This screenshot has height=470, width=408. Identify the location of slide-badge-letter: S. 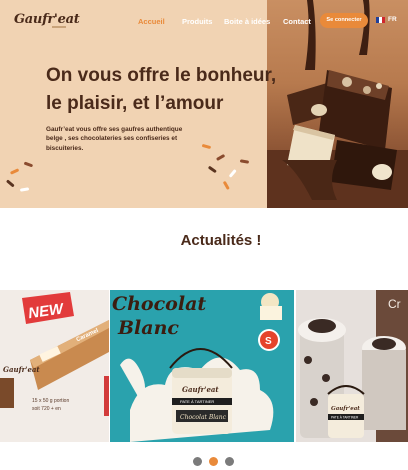
(268, 341).